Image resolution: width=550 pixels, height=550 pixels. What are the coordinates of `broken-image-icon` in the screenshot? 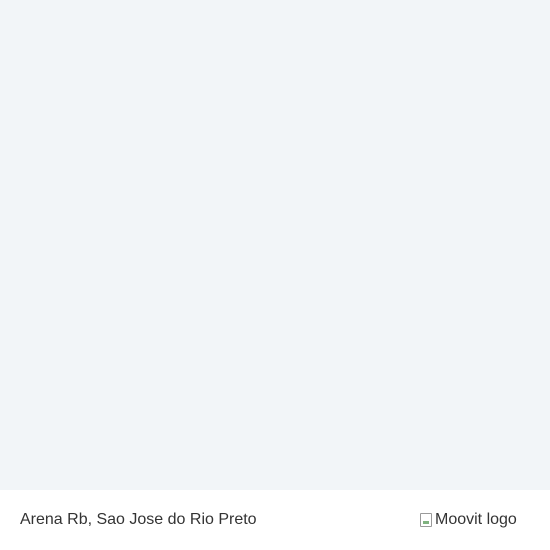 It's located at (426, 520).